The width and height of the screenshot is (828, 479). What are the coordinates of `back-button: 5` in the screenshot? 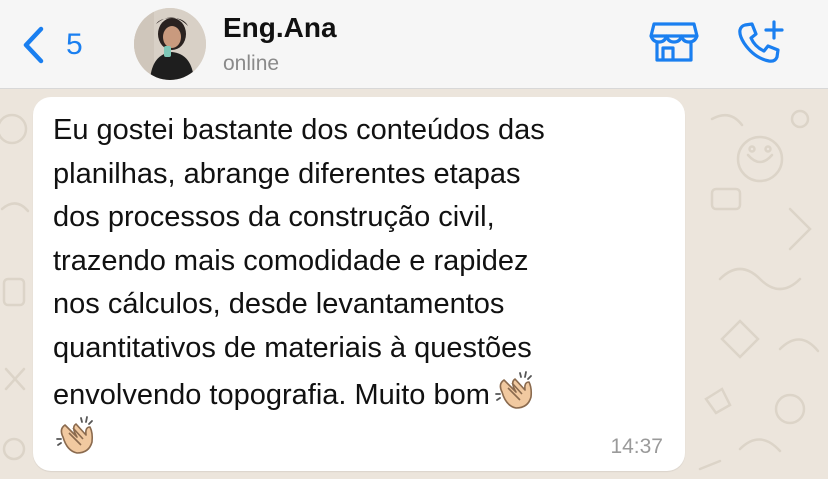 It's located at (67, 45).